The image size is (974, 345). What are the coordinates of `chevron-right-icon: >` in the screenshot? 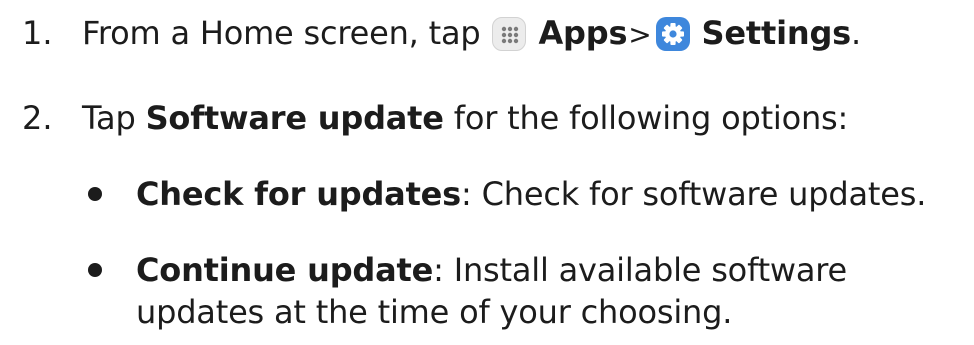 It's located at (640, 34).